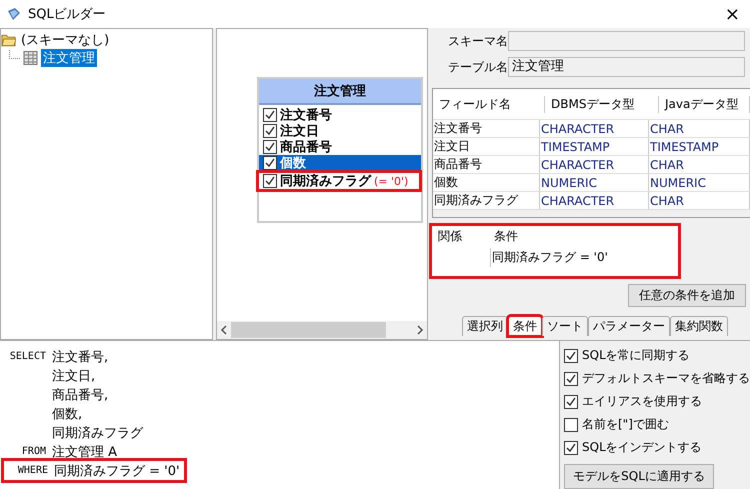 This screenshot has height=489, width=750. I want to click on condition-text: (= '0'), so click(391, 181).